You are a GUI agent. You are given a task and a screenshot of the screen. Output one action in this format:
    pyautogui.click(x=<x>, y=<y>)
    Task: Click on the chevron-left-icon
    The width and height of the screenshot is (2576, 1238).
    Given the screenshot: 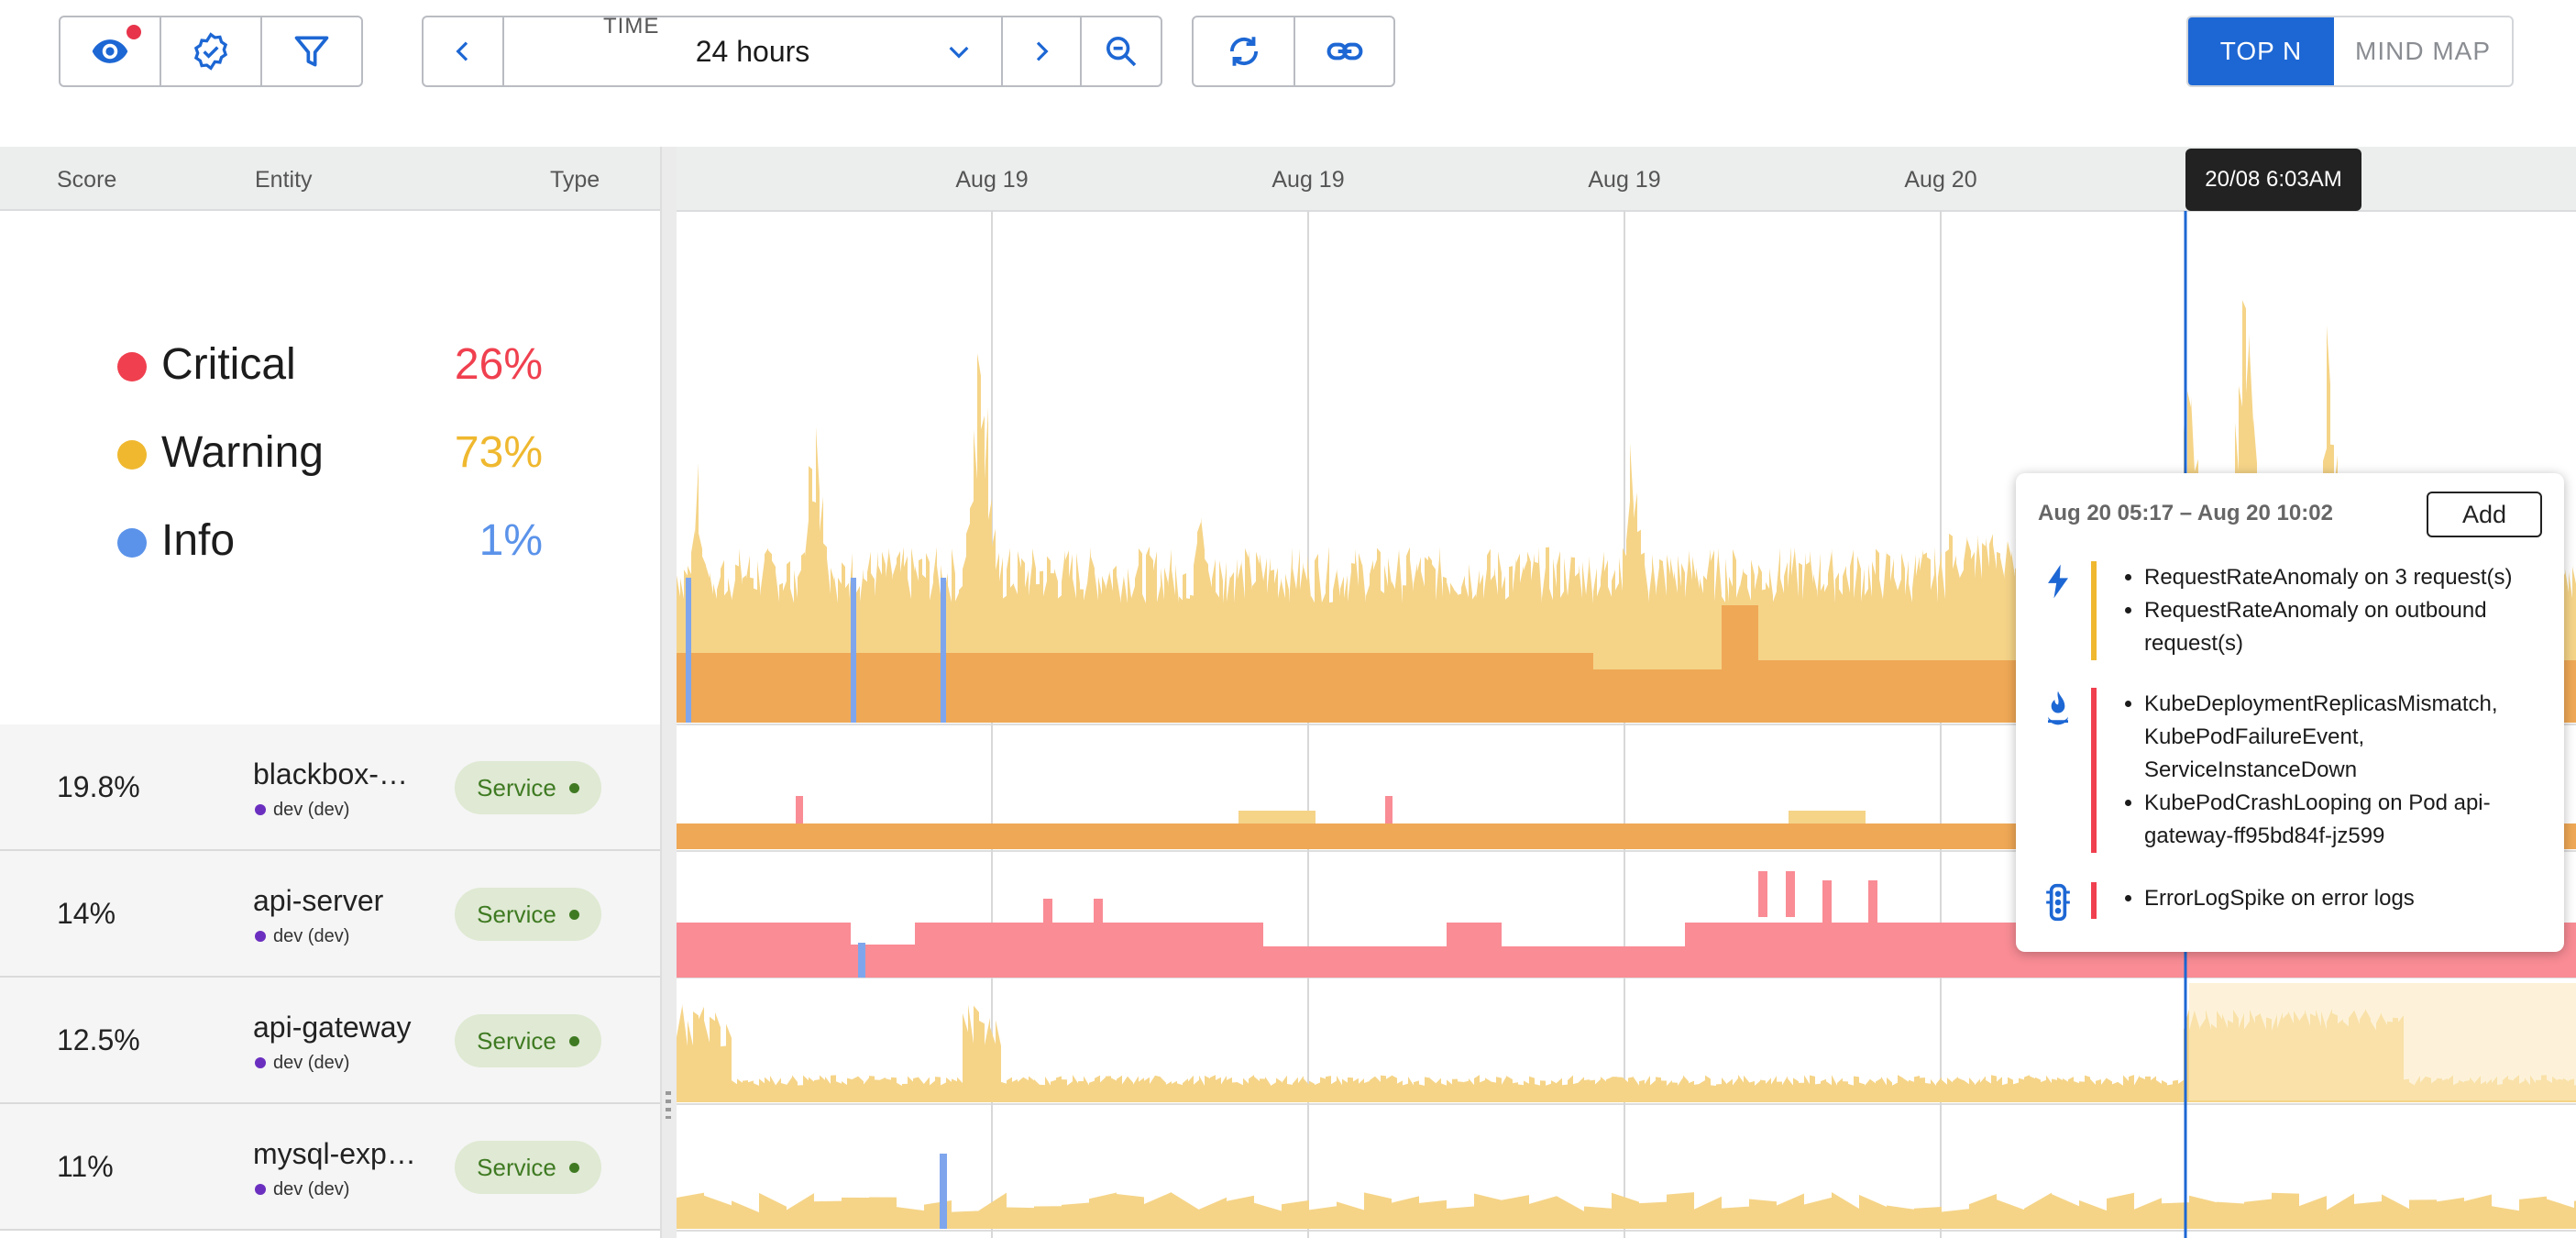 What is the action you would take?
    pyautogui.click(x=462, y=51)
    